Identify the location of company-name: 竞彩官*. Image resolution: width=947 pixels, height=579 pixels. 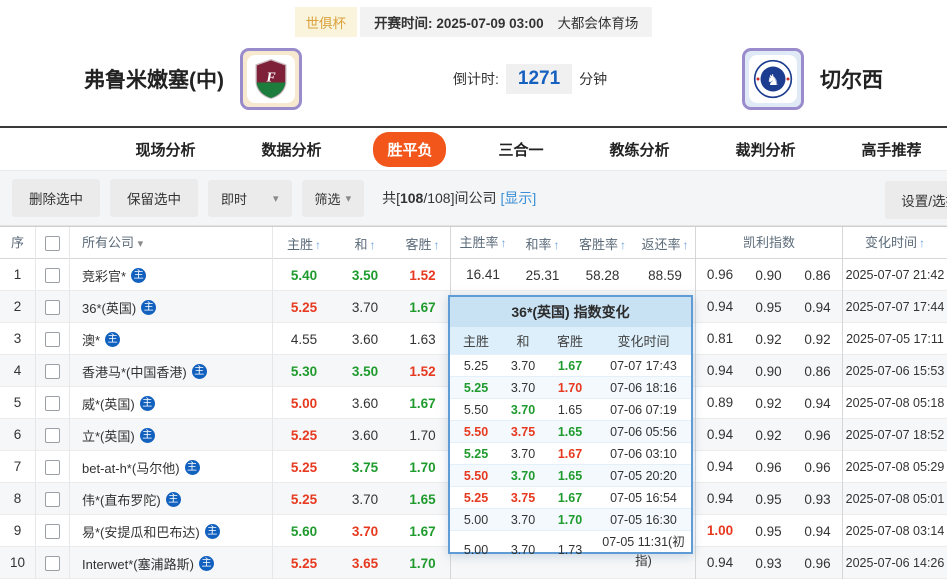
(104, 275).